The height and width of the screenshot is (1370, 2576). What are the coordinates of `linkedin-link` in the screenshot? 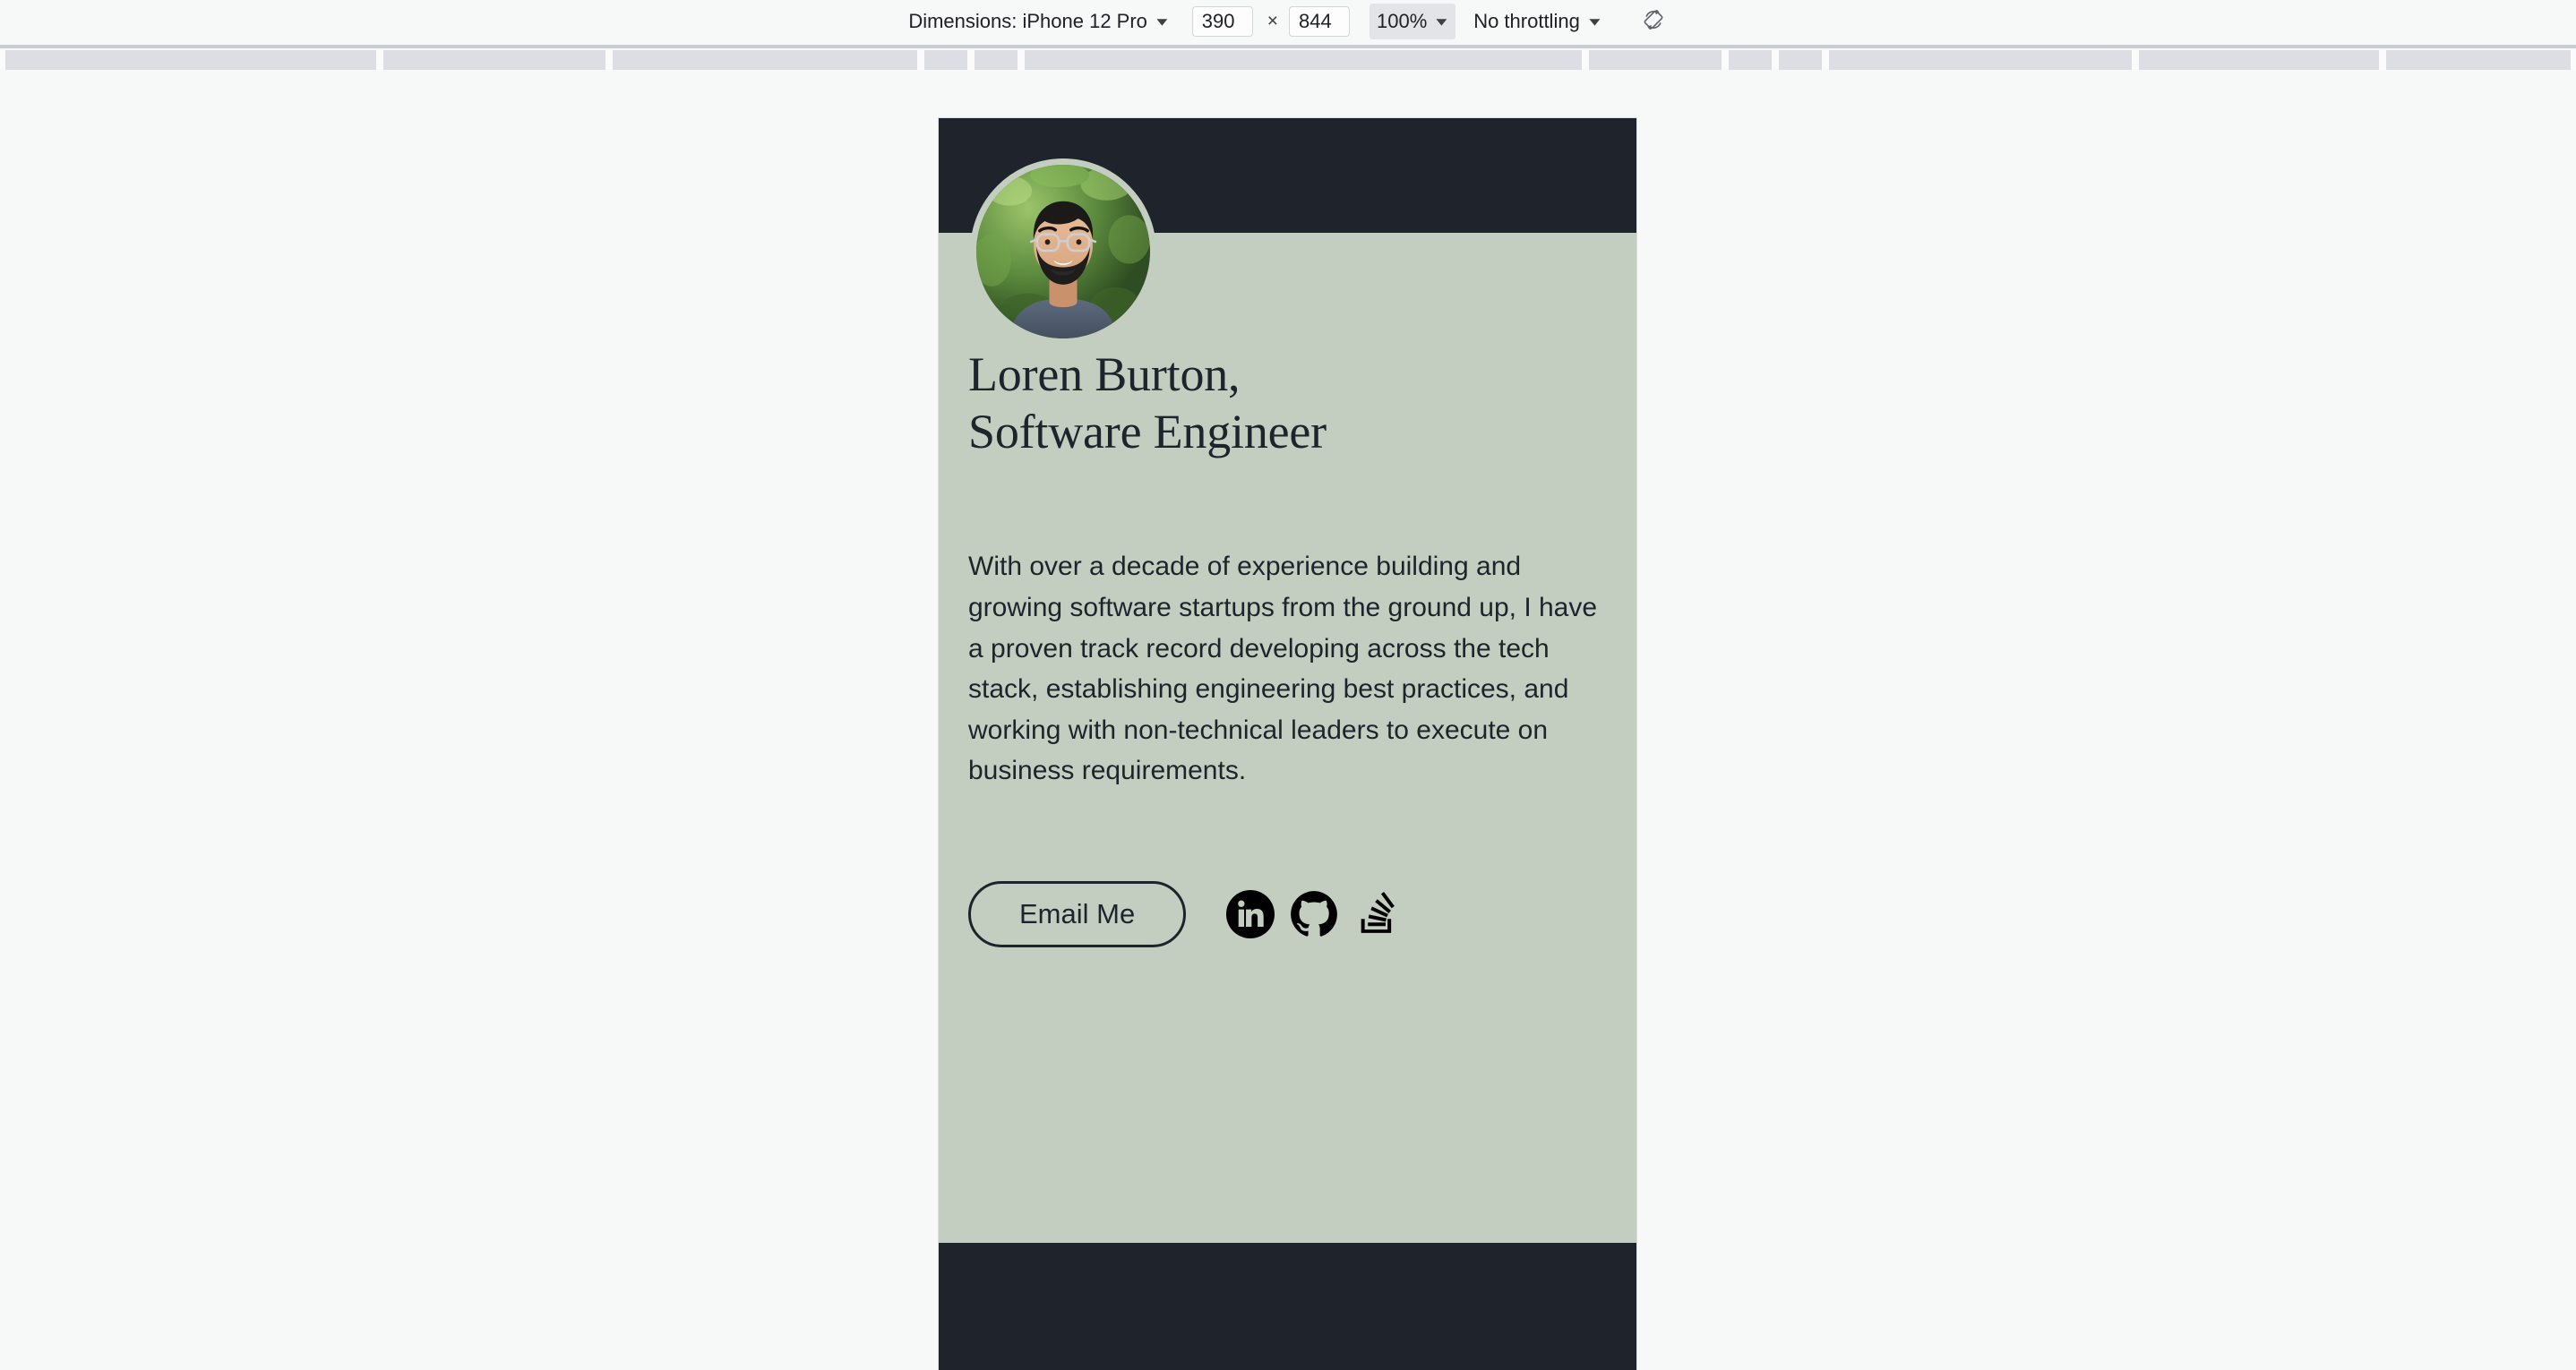 It's located at (1250, 914).